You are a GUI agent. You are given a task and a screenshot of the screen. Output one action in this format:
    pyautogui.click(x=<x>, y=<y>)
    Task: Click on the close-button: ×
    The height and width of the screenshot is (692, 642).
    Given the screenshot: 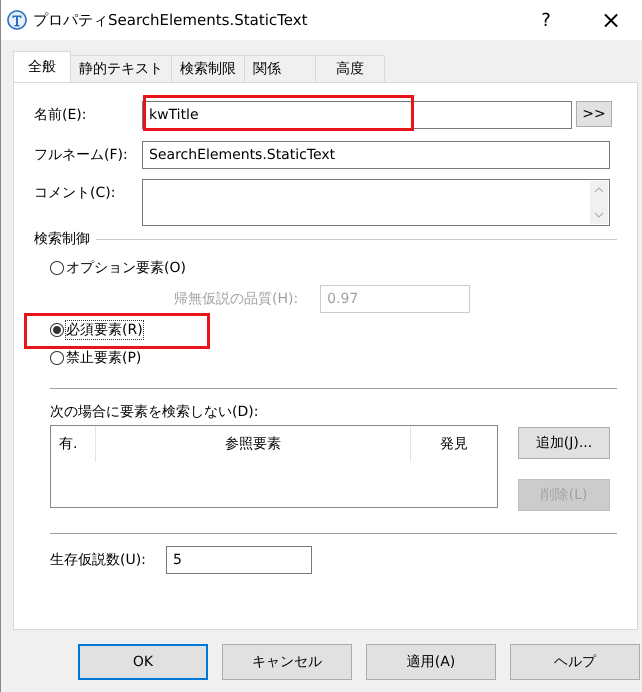 What is the action you would take?
    pyautogui.click(x=611, y=20)
    